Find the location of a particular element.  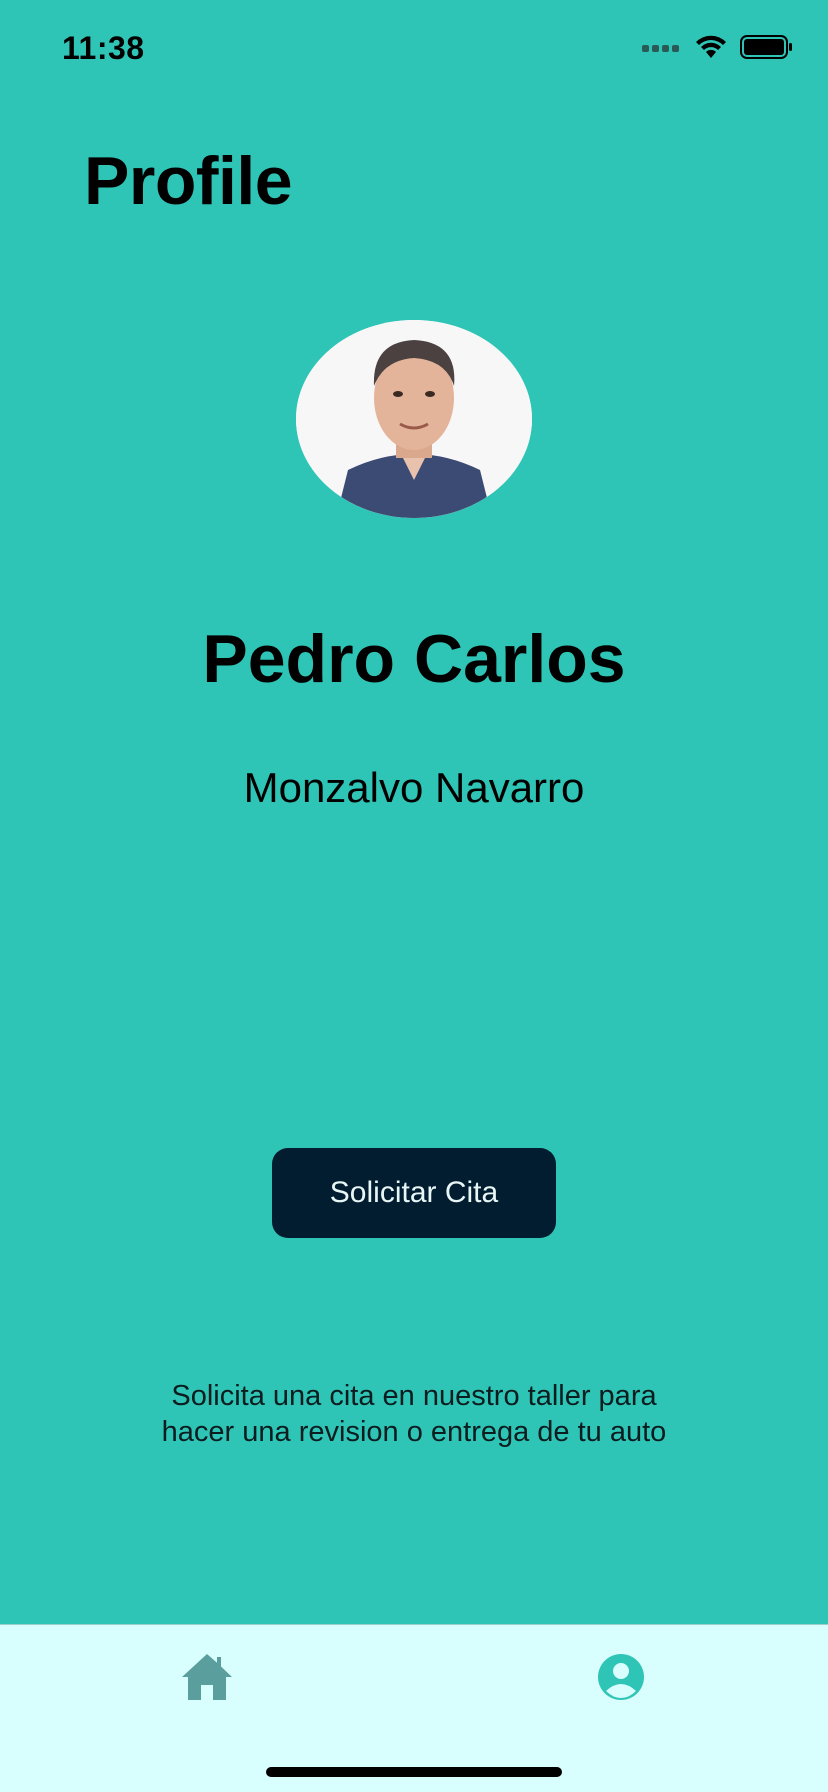

user-circle-icon is located at coordinates (621, 1677).